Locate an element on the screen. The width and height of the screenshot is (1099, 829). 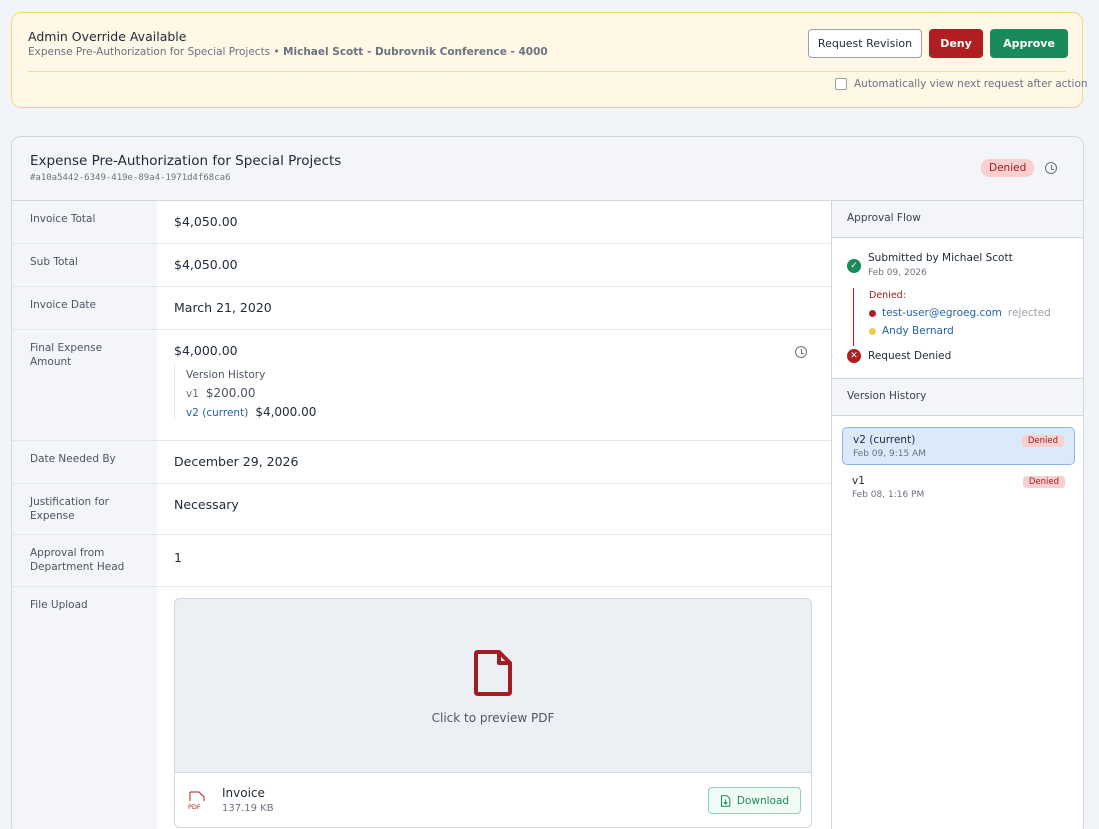
version-entry: v2 (current) $4,000.00 is located at coordinates (251, 412).